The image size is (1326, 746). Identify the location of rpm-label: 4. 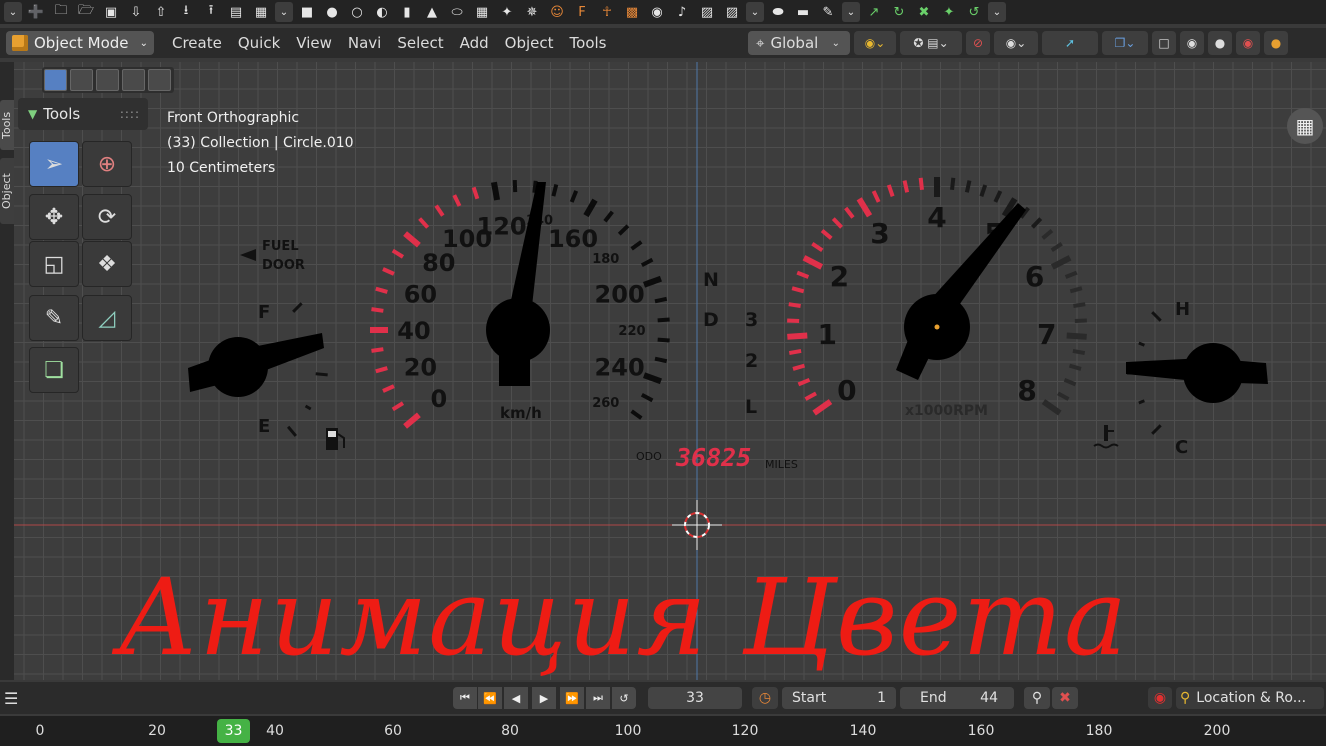
(936, 217).